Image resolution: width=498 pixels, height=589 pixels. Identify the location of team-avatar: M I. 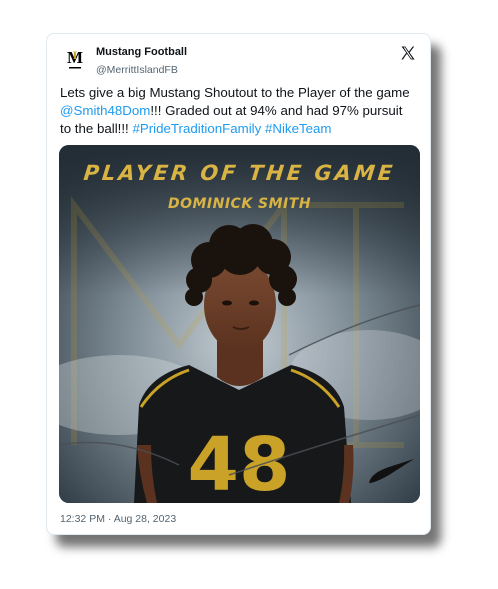
(75, 58).